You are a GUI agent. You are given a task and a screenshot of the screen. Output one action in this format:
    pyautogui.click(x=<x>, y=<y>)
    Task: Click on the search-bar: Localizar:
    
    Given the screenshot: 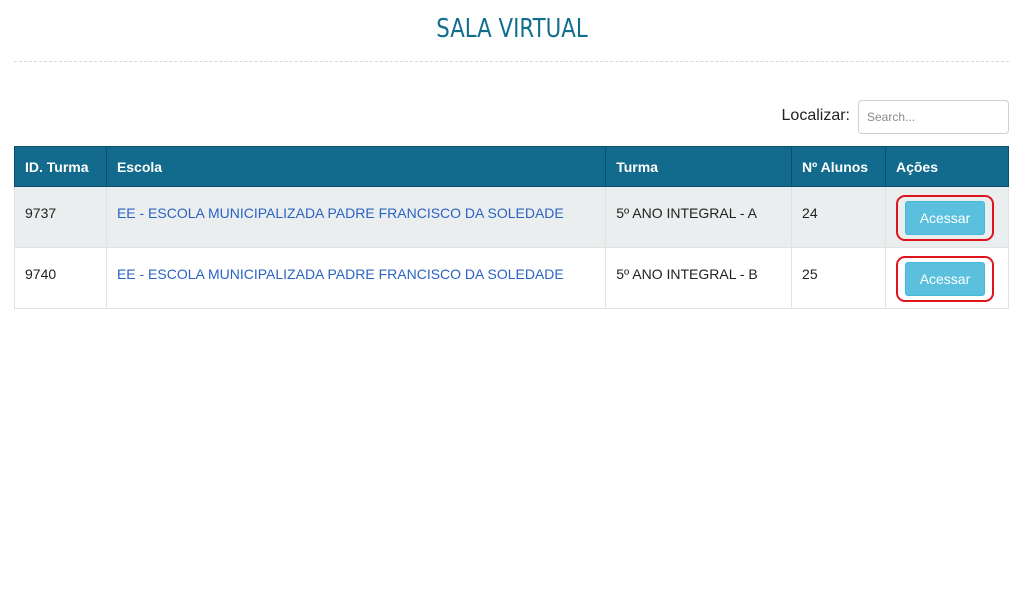 What is the action you would take?
    pyautogui.click(x=511, y=117)
    